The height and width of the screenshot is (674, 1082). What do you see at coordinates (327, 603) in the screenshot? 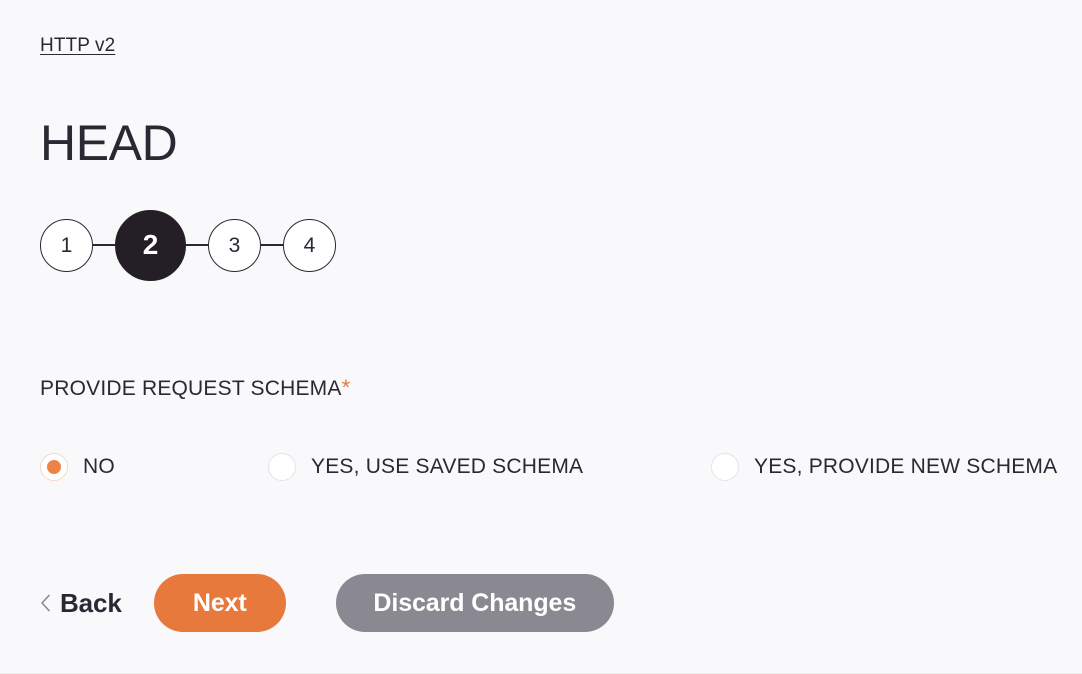
I see `action-bar: Back Next Discard Changes` at bounding box center [327, 603].